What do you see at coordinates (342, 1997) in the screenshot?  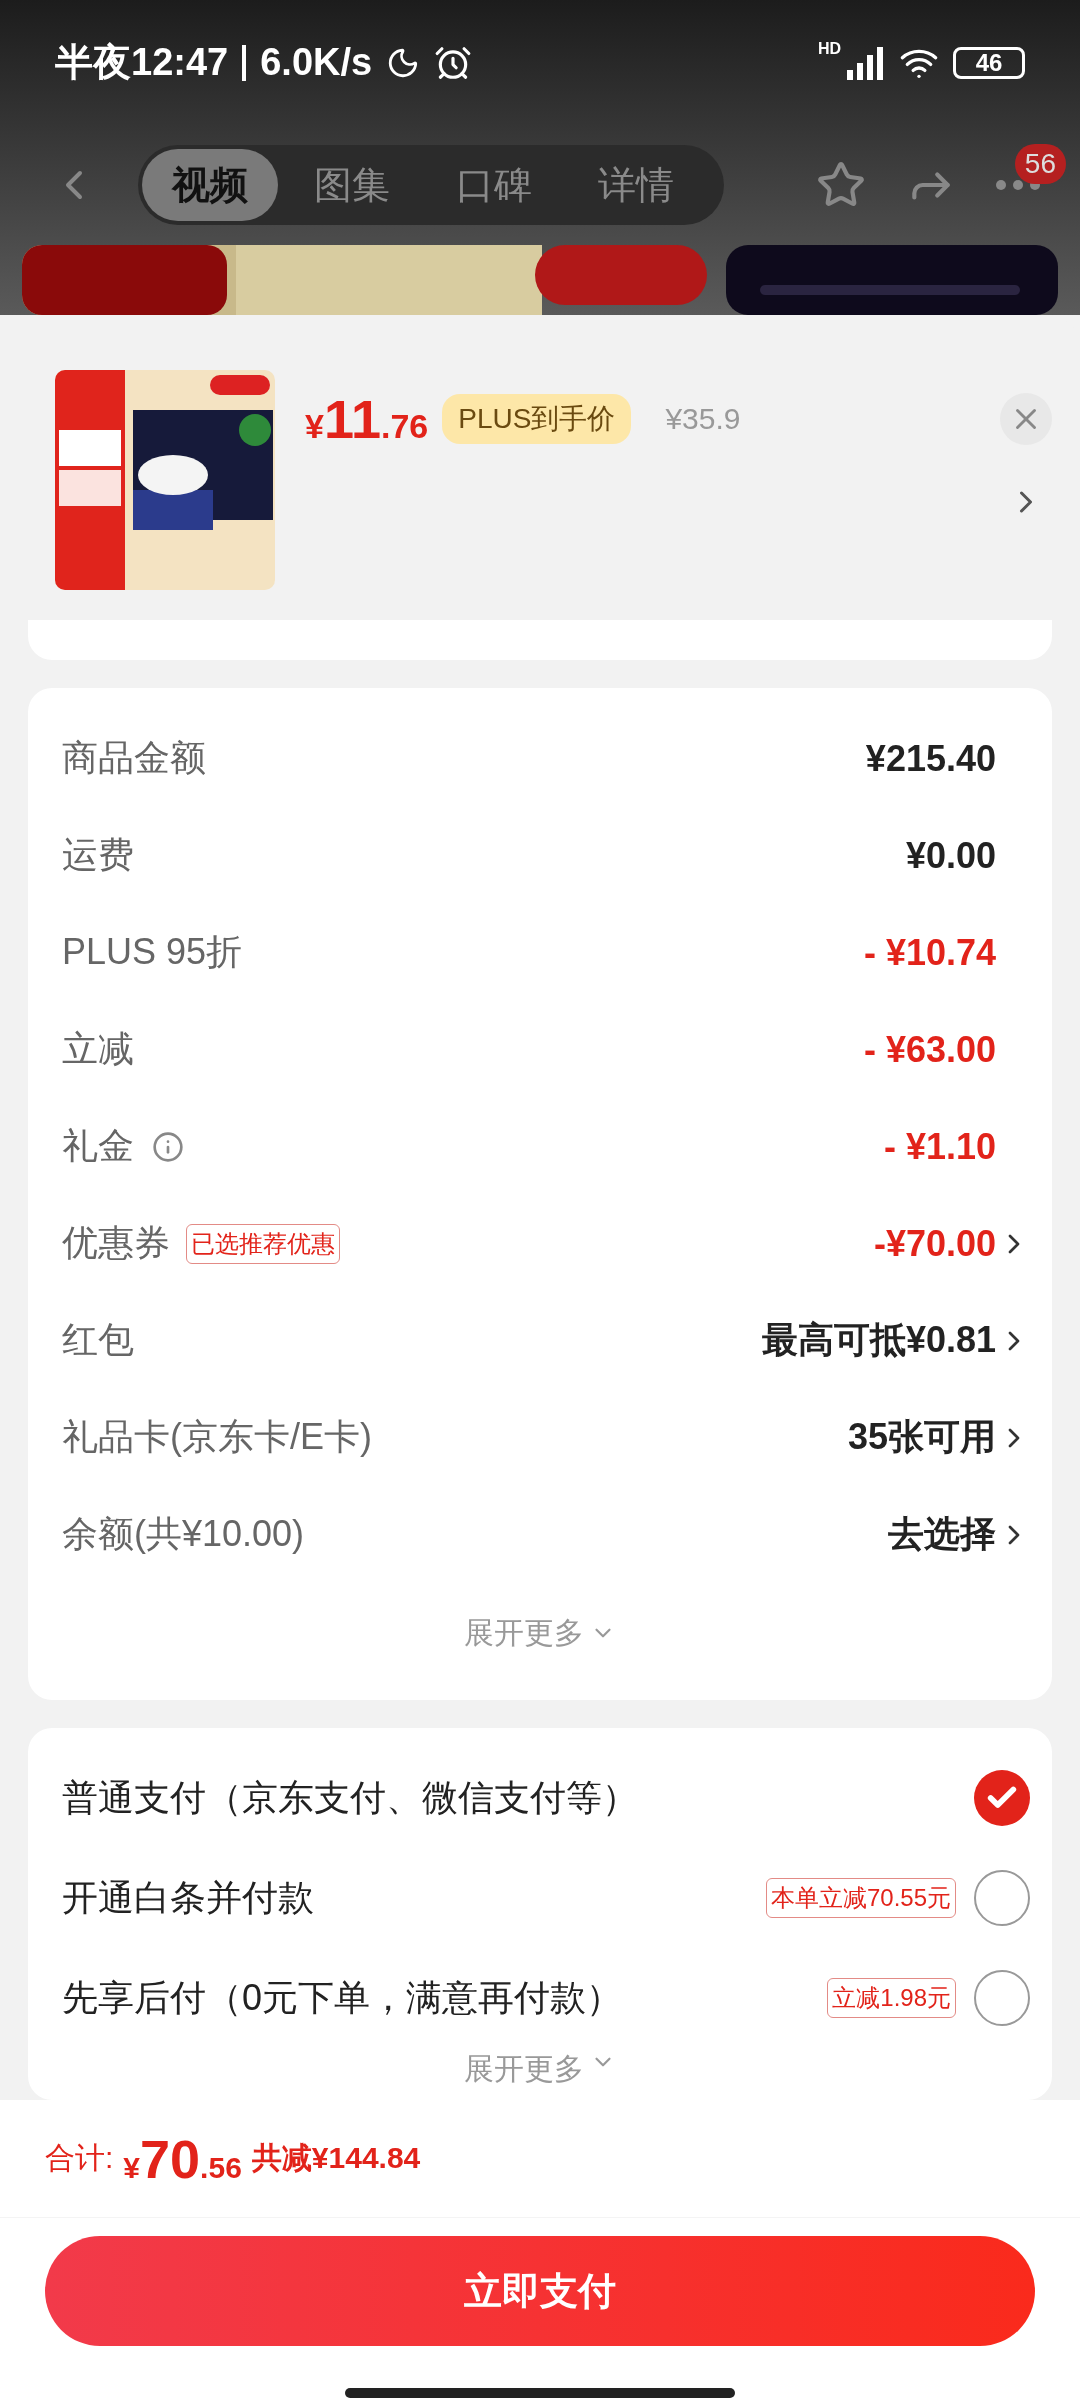 I see `payment-option-label: 先享后付（0元下单，满意再付款）` at bounding box center [342, 1997].